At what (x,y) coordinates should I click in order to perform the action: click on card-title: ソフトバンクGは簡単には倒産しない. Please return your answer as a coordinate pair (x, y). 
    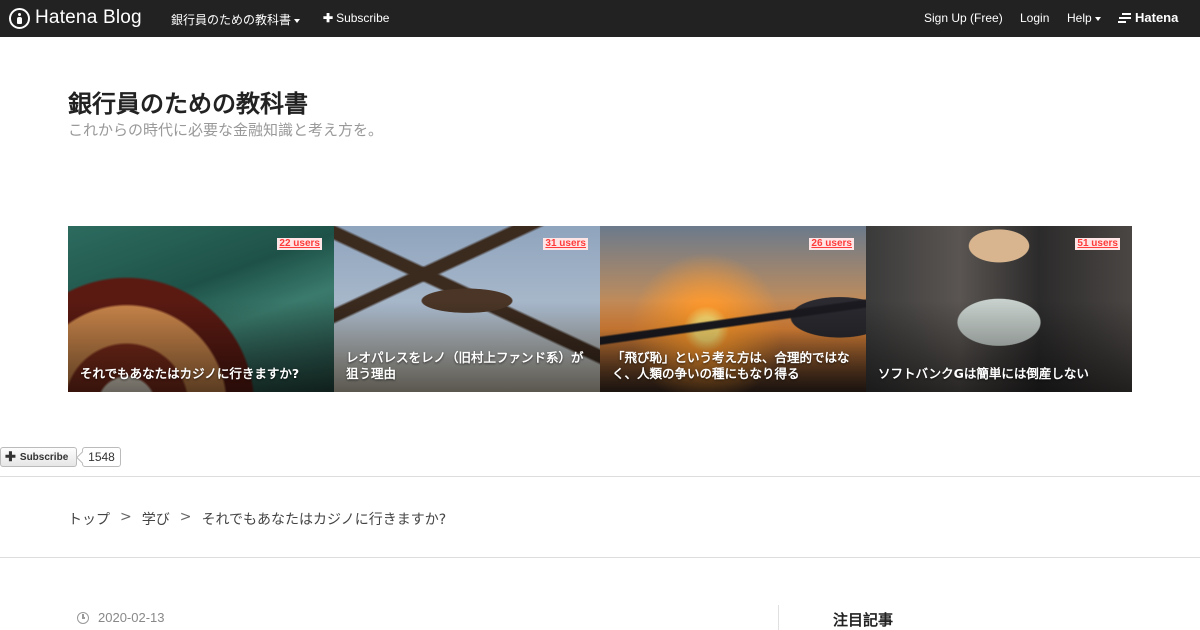
    Looking at the image, I should click on (983, 373).